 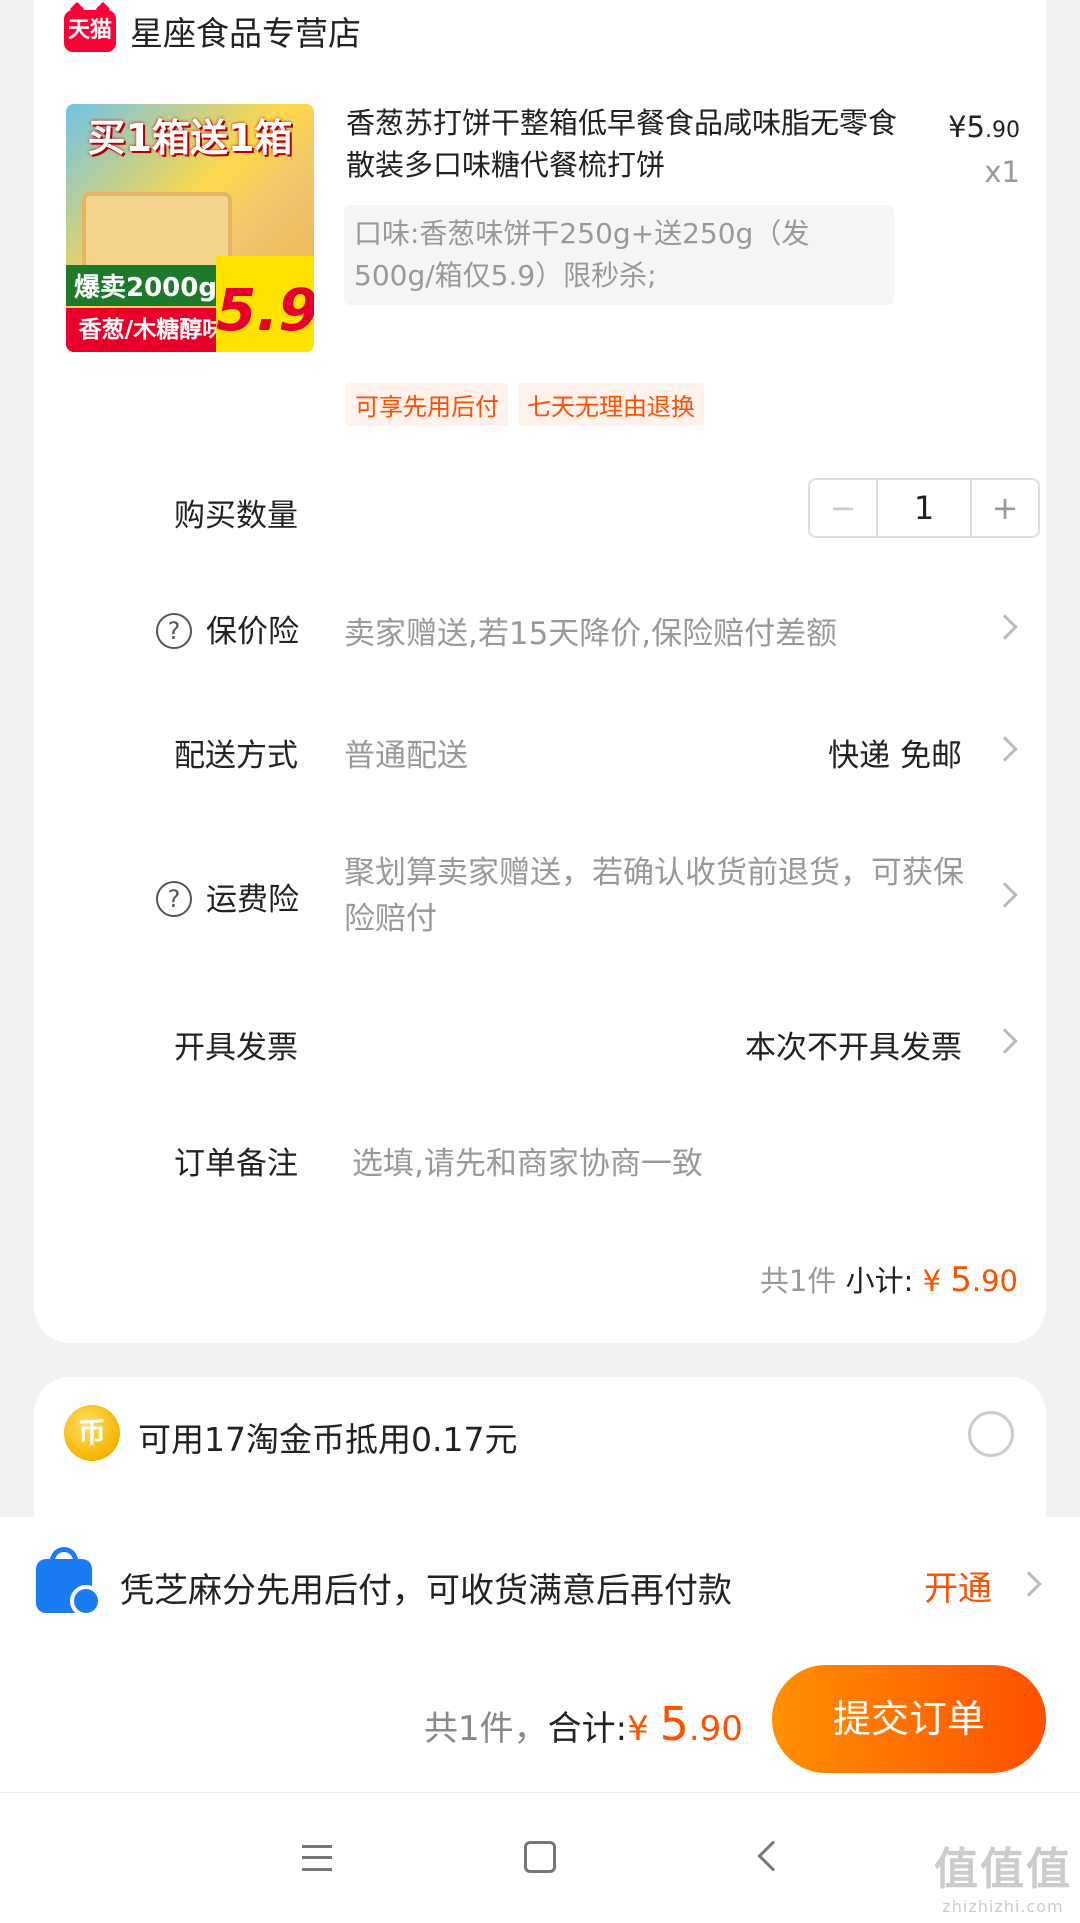 What do you see at coordinates (145, 285) in the screenshot?
I see `image-sold-text: 爆卖2000g` at bounding box center [145, 285].